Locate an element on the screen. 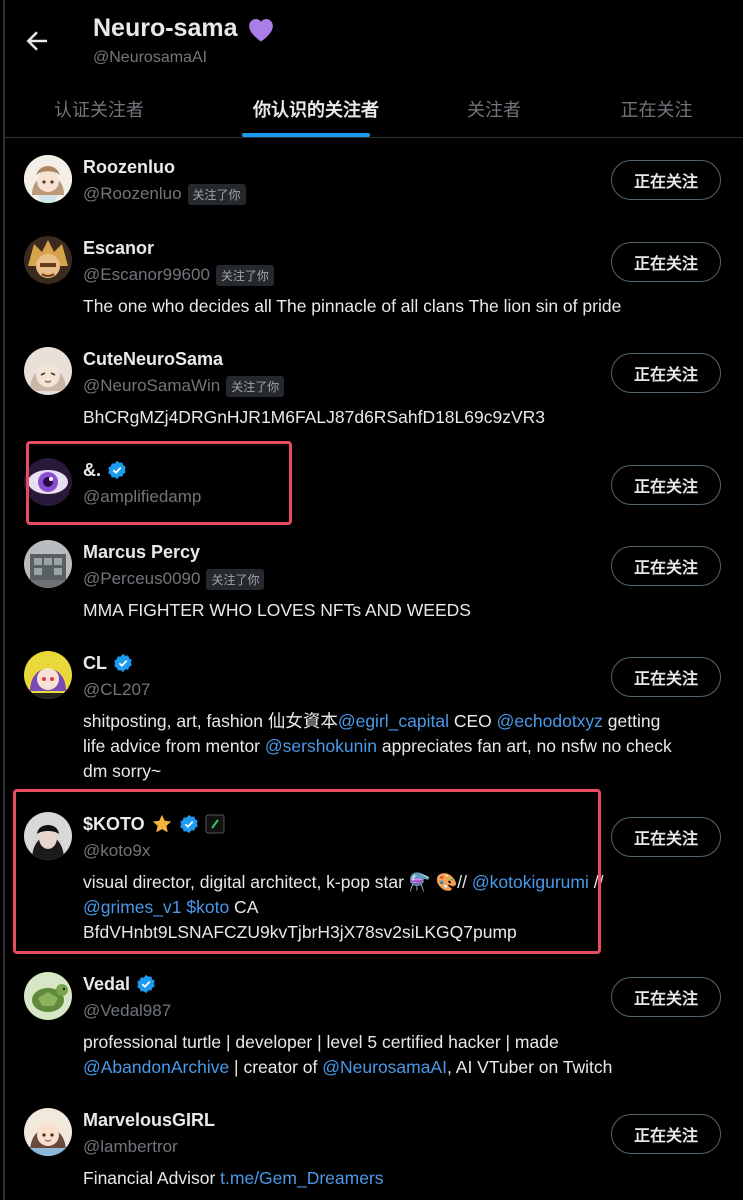 This screenshot has width=743, height=1200. user-bio: Financial Advisor t.me/Gem_Dreamers is located at coordinates (233, 1178).